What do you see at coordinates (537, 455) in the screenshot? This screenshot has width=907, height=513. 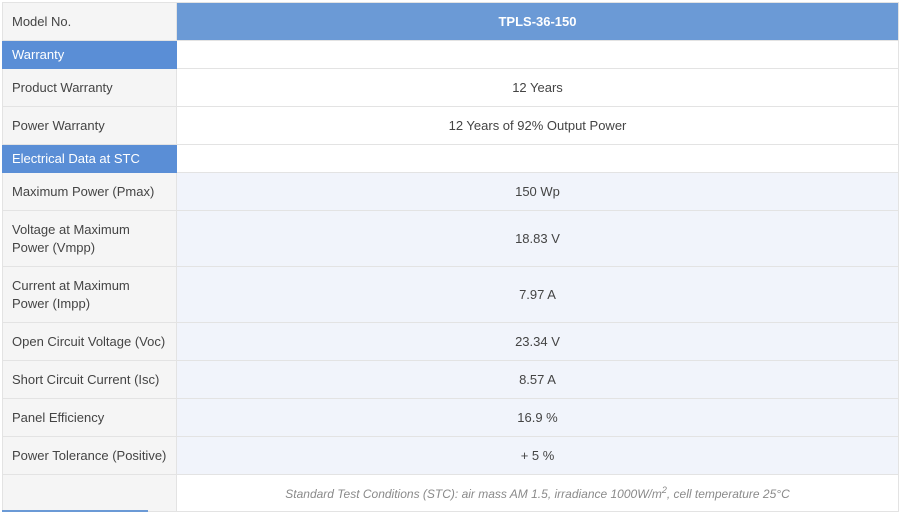 I see `row-value: + 5 %` at bounding box center [537, 455].